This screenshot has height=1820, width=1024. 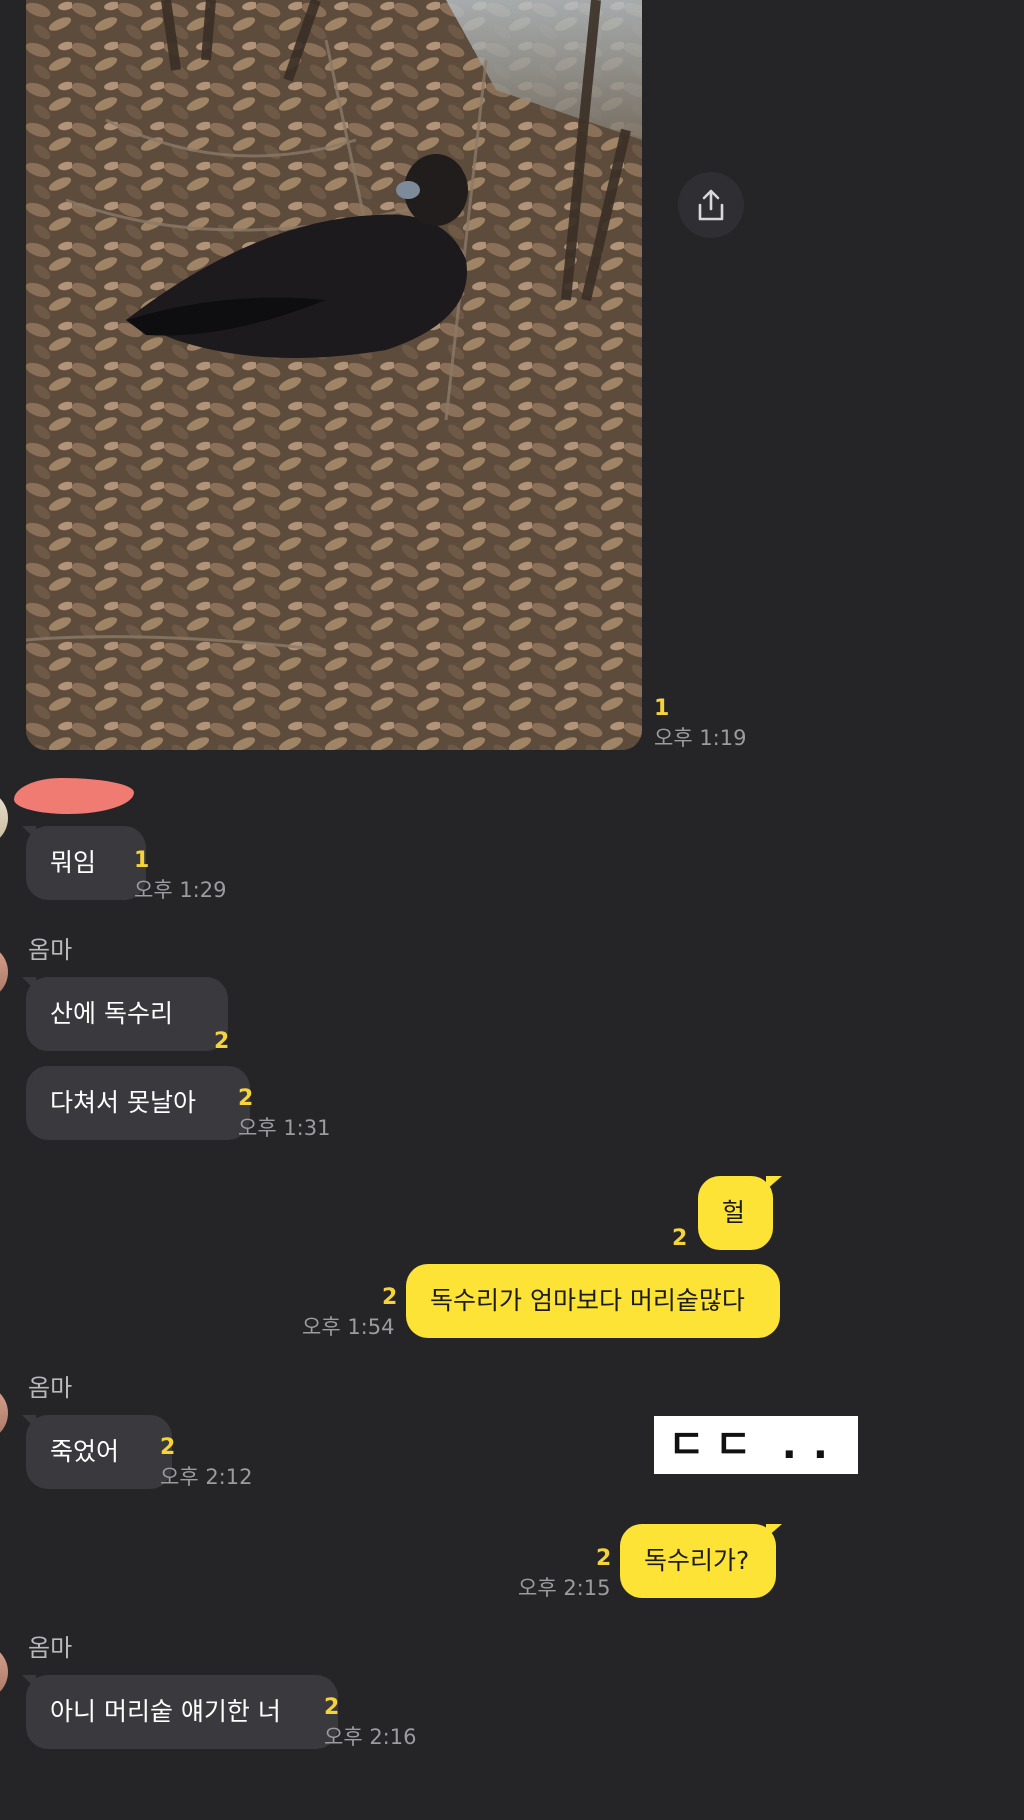 What do you see at coordinates (165, 1711) in the screenshot?
I see `message-text: 아니 머리숱 얘기한 너` at bounding box center [165, 1711].